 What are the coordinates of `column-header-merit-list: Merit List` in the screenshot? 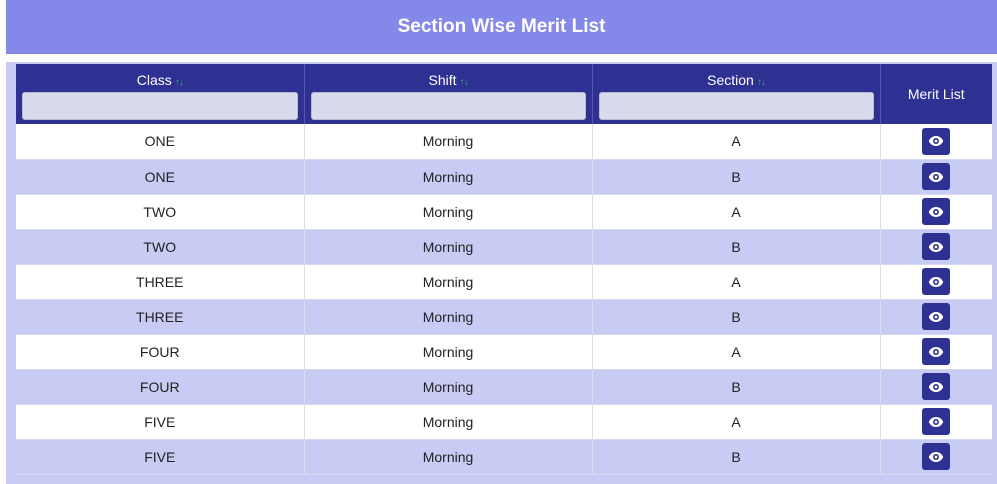 It's located at (936, 94).